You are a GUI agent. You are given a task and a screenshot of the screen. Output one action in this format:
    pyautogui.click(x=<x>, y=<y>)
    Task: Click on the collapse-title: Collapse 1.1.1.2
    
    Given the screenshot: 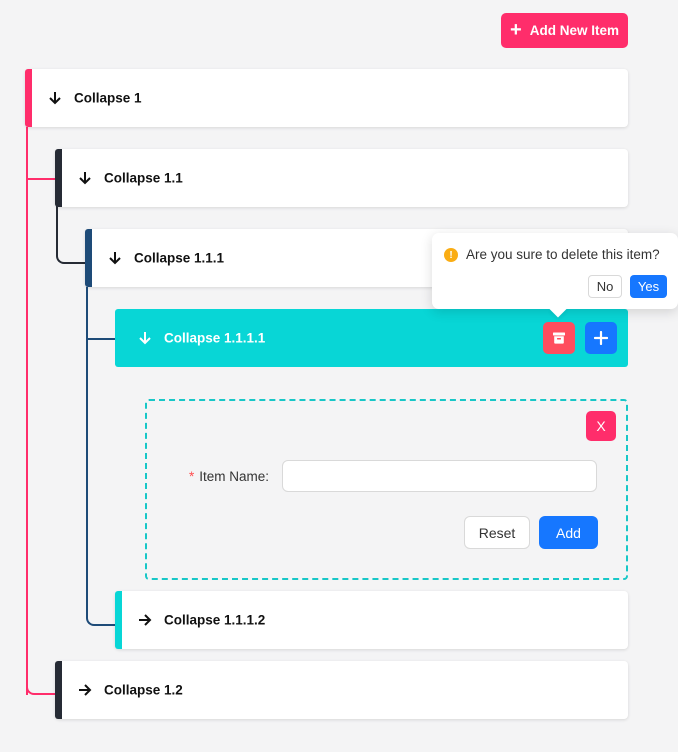 What is the action you would take?
    pyautogui.click(x=215, y=620)
    